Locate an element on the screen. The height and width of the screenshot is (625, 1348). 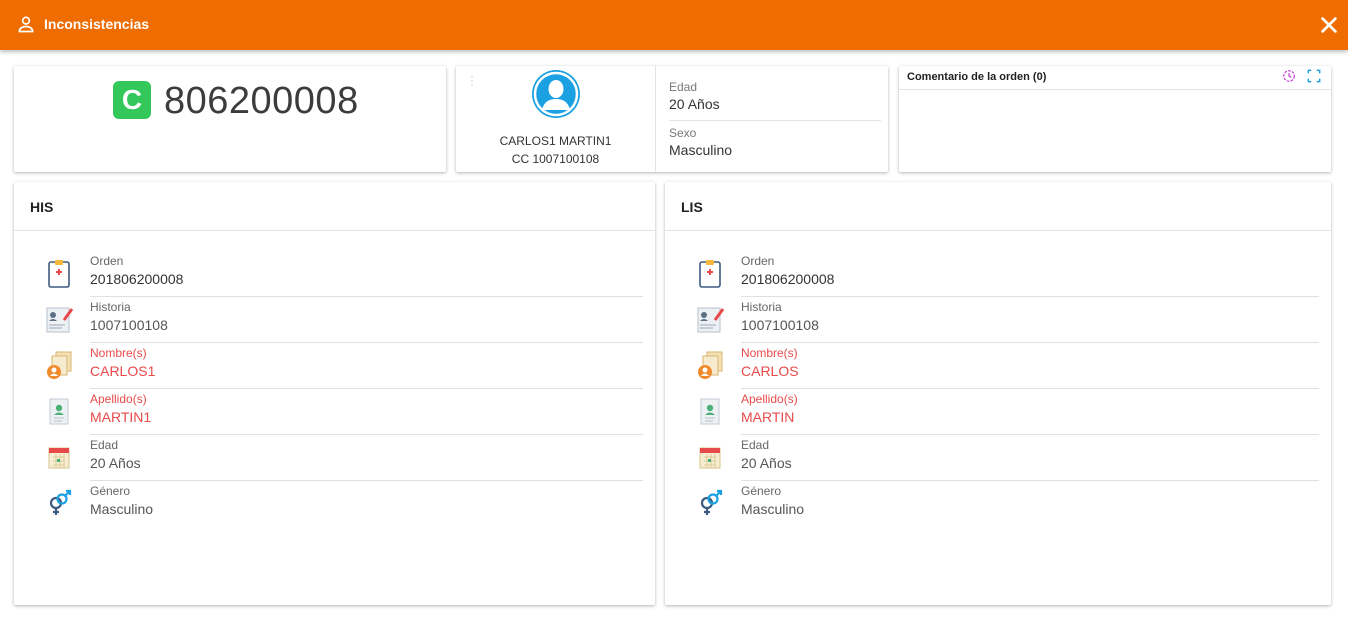
more-options-icon: · · · is located at coordinates (472, 80).